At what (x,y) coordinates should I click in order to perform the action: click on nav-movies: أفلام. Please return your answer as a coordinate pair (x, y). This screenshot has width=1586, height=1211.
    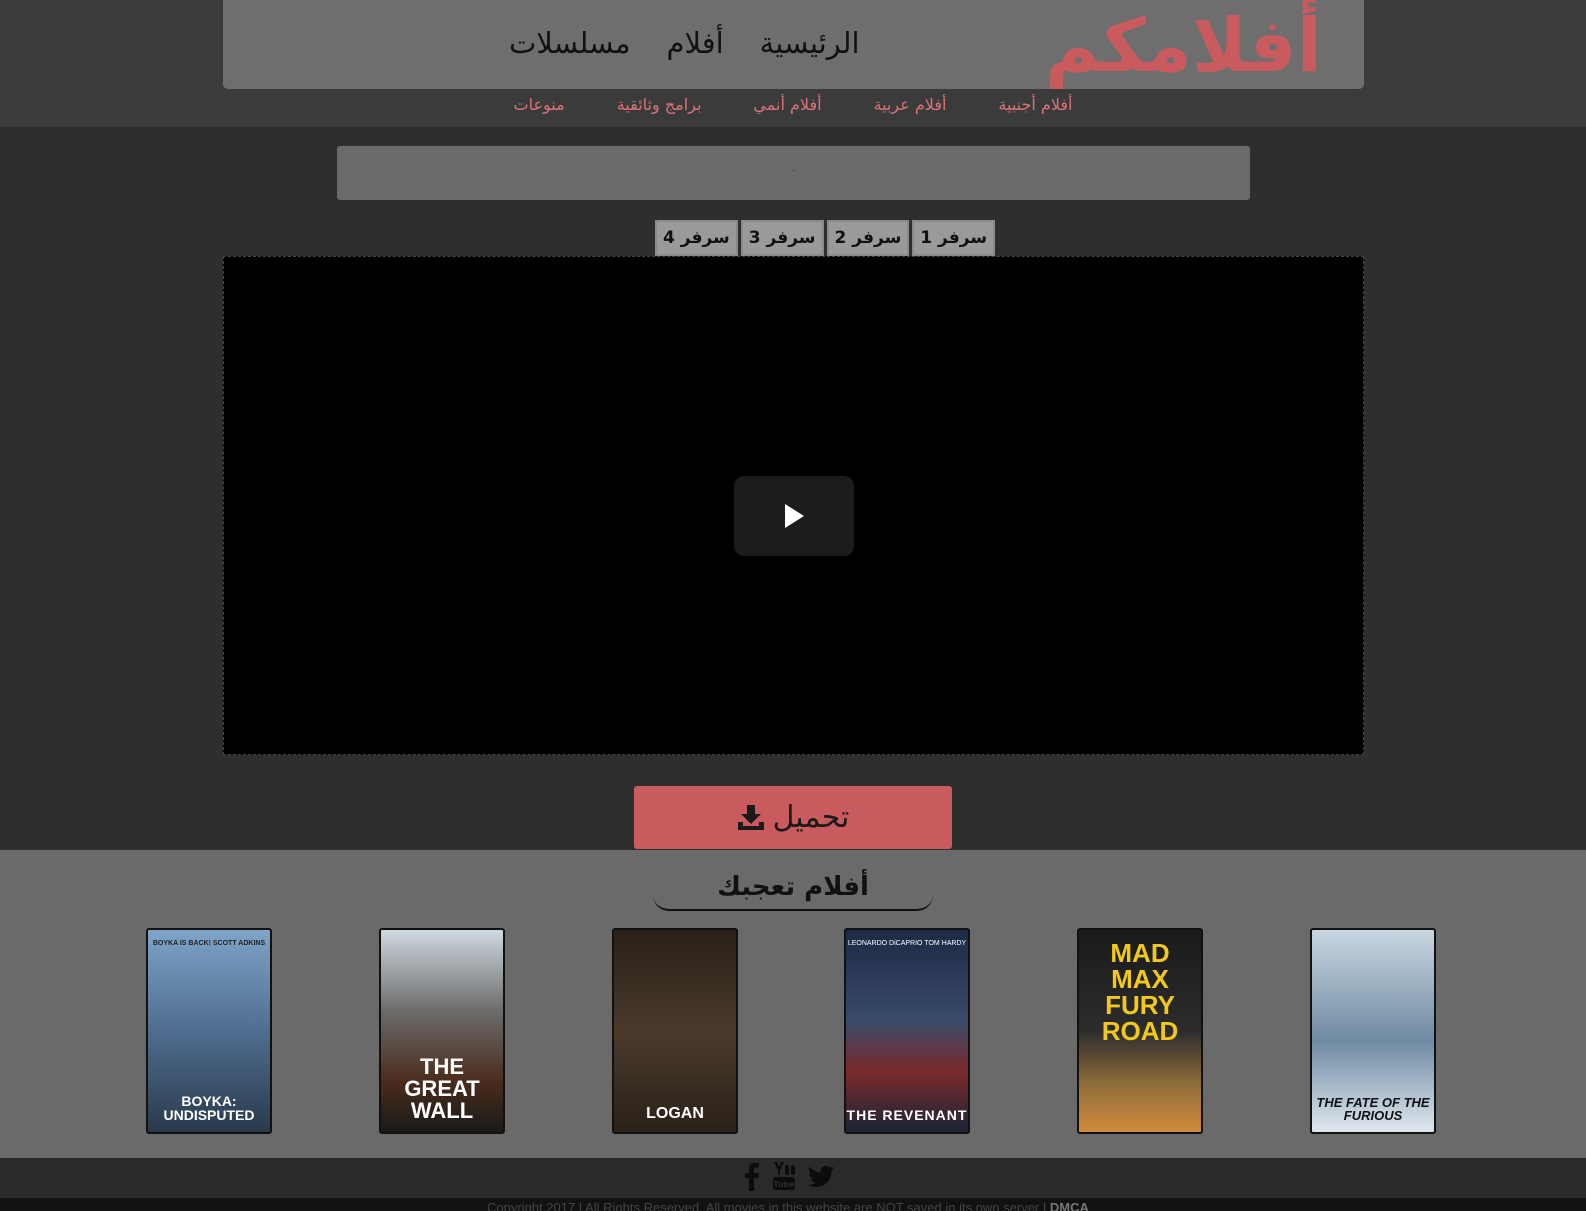
    Looking at the image, I should click on (694, 43).